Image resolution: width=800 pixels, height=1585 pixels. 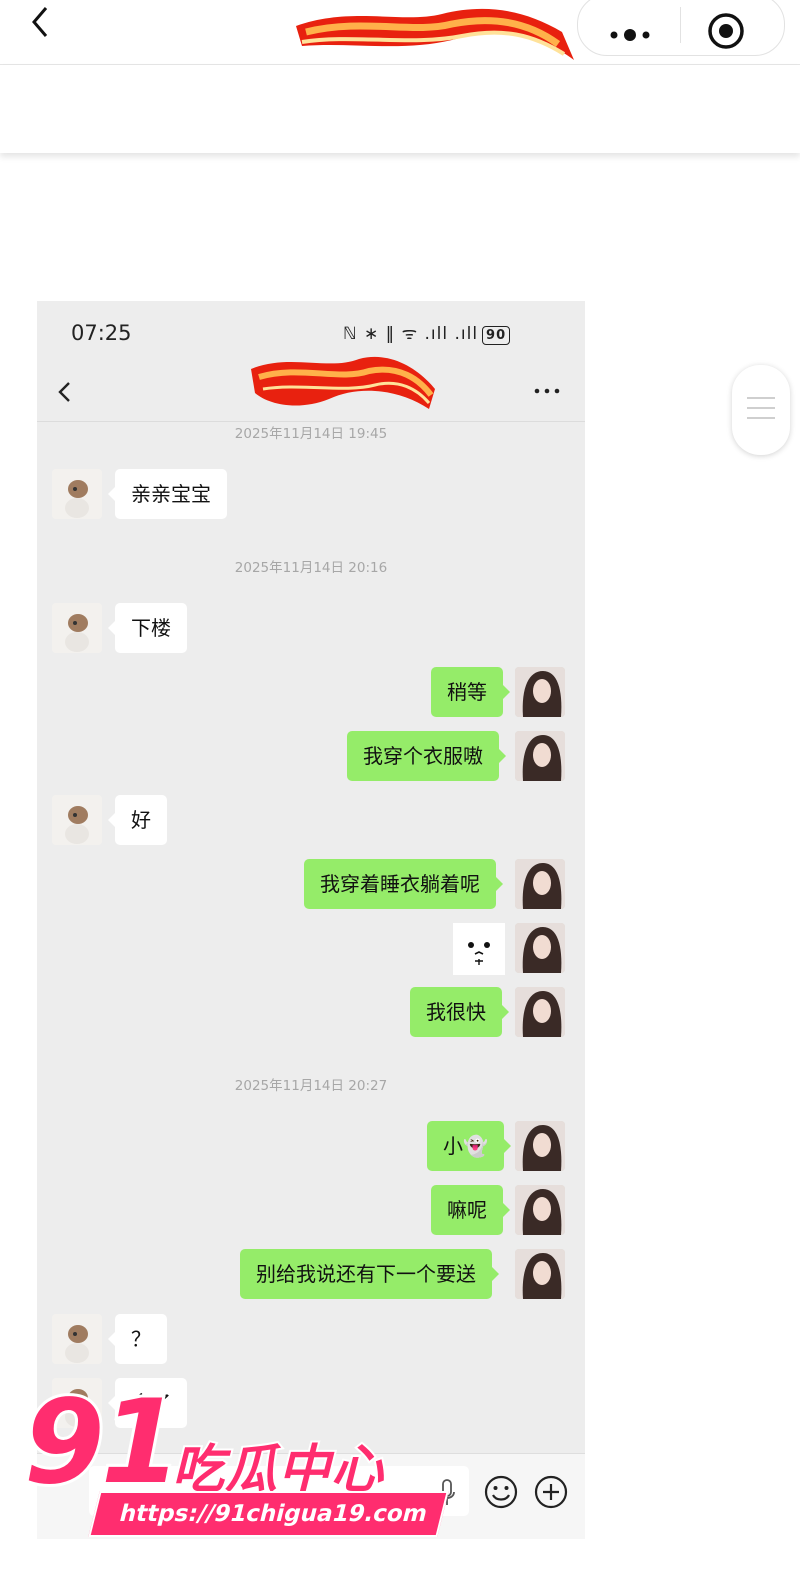 I want to click on message-bubble: 我穿着睡衣躺着呢, so click(x=403, y=884).